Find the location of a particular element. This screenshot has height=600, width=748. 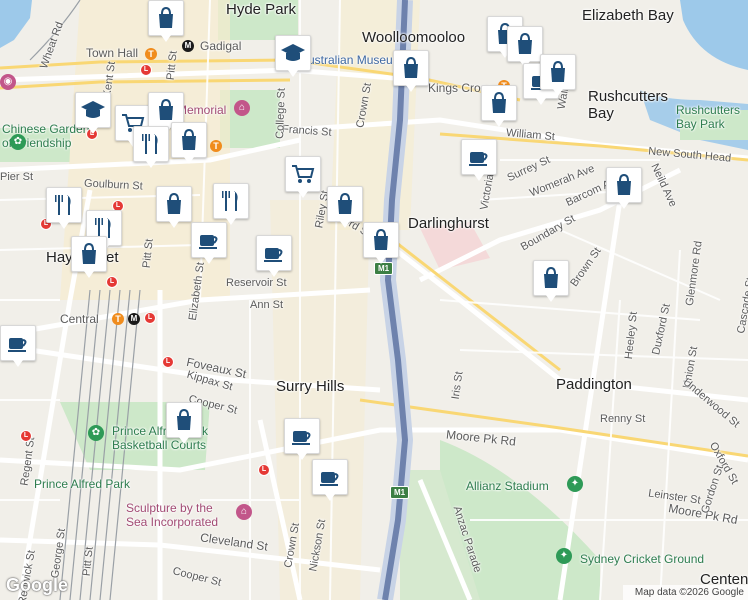

label-darlinghurst: Darlinghurst is located at coordinates (448, 223).